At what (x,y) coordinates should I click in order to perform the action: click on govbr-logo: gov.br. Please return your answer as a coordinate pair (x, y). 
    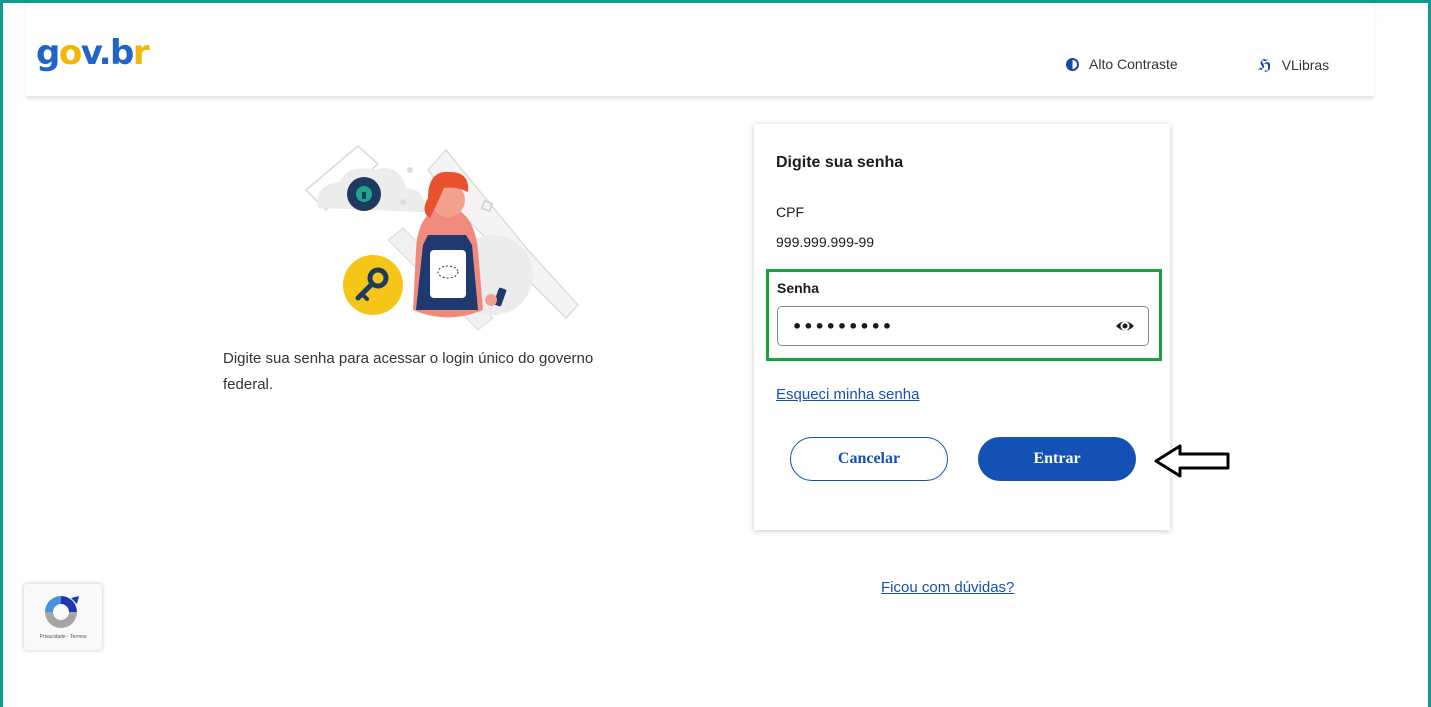
    Looking at the image, I should click on (93, 53).